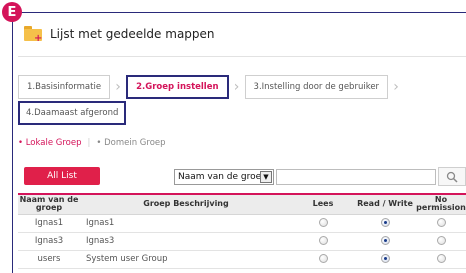 This screenshot has height=273, width=466. I want to click on page-header: + Lijst met gedeelde mappen, so click(119, 35).